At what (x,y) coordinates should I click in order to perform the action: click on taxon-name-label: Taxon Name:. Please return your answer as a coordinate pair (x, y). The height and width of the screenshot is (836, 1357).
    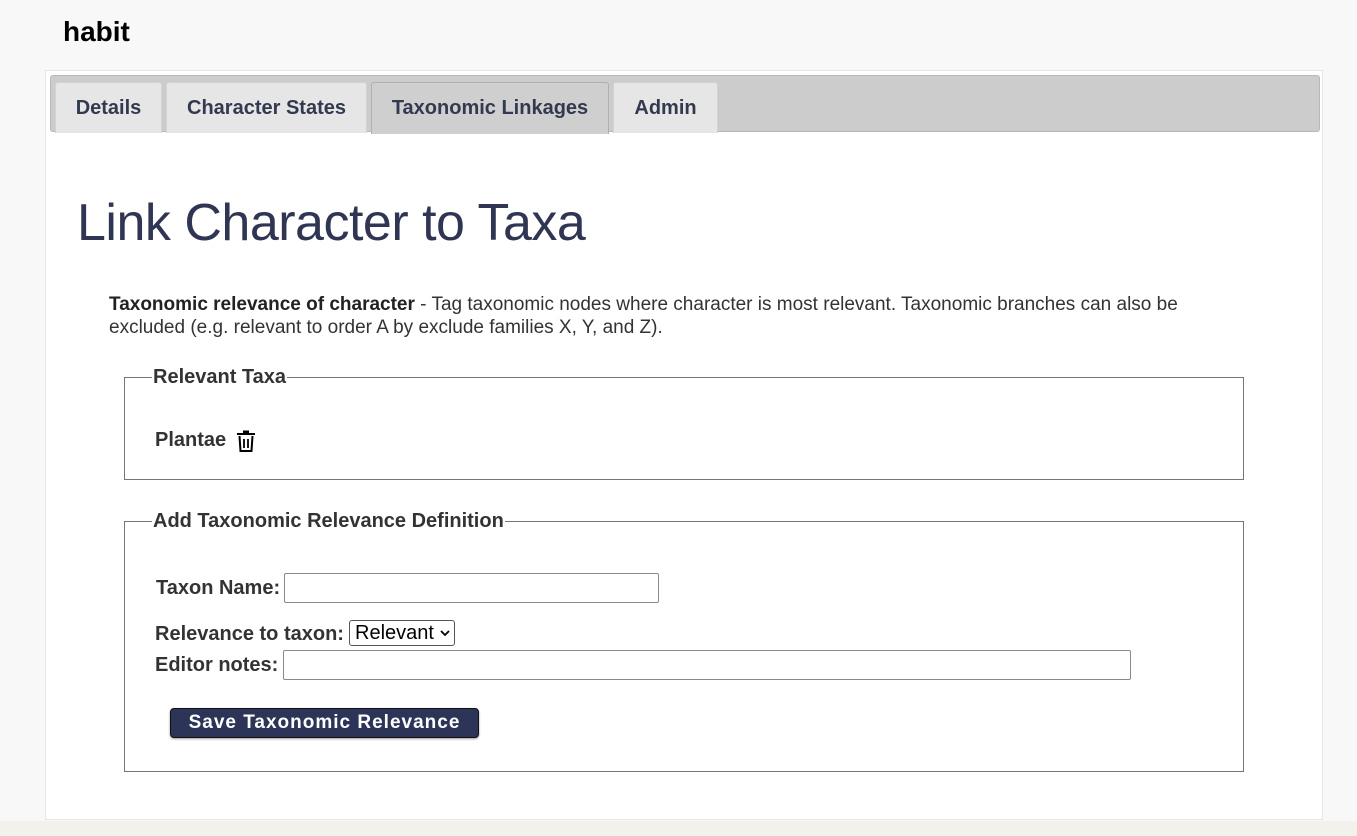
    Looking at the image, I should click on (218, 588).